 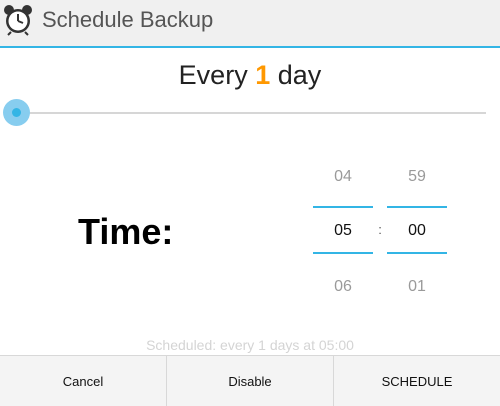 What do you see at coordinates (417, 381) in the screenshot?
I see `schedule-button: SCHEDULE` at bounding box center [417, 381].